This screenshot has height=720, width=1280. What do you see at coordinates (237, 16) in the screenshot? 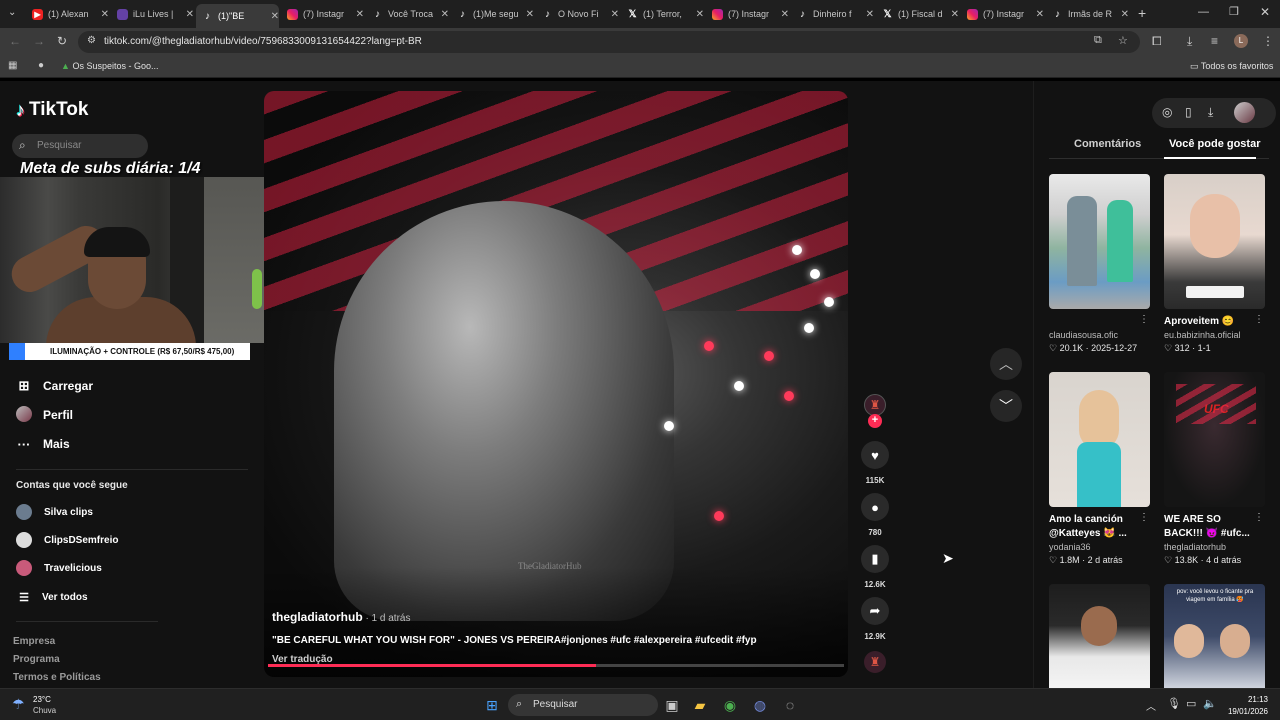
I see `browser-tab: ♪ (1)"BE ✕` at bounding box center [237, 16].